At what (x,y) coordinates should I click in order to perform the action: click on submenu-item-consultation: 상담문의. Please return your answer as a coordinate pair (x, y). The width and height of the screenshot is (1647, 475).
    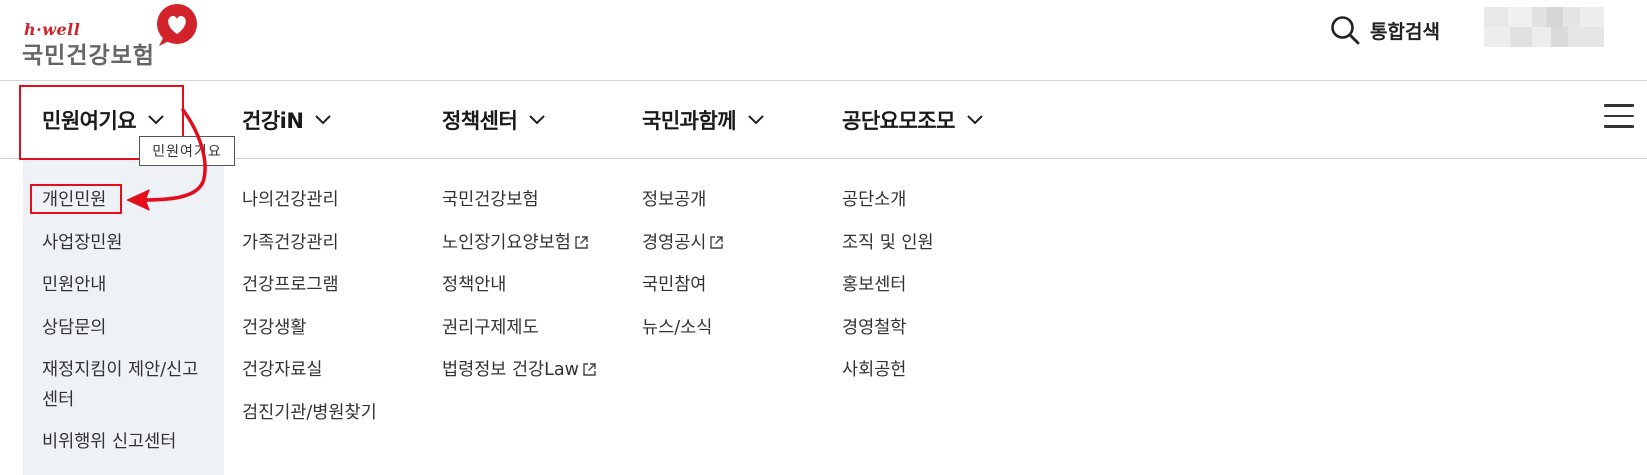
    Looking at the image, I should click on (127, 334).